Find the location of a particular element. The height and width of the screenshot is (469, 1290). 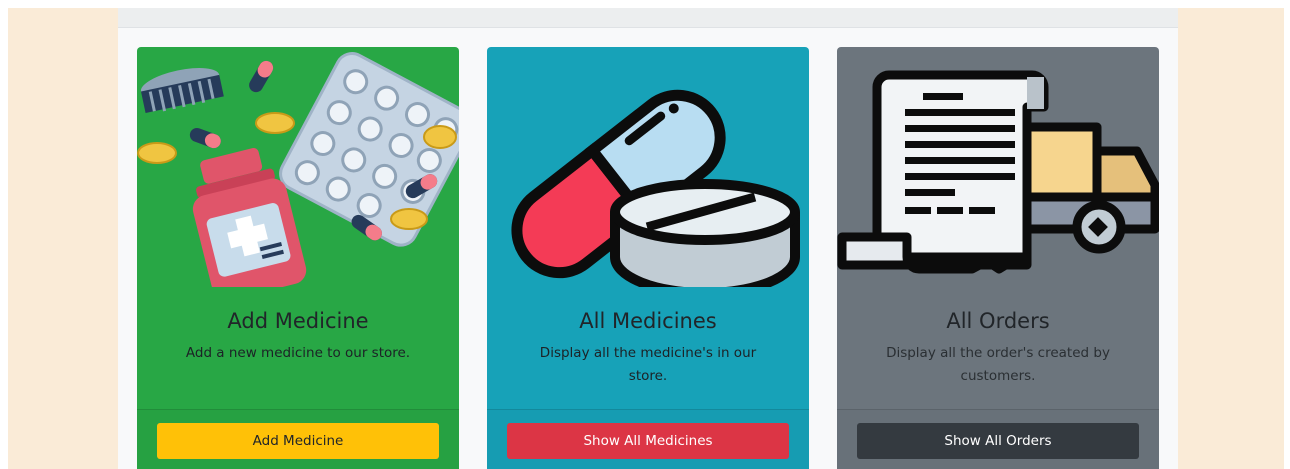

invoice-delivery-truck-icon is located at coordinates (998, 172).